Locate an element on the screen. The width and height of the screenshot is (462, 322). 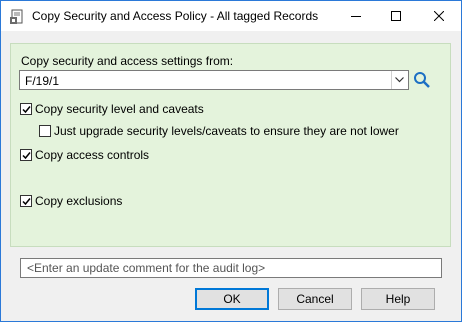
combobox-dropdown-button is located at coordinates (399, 80).